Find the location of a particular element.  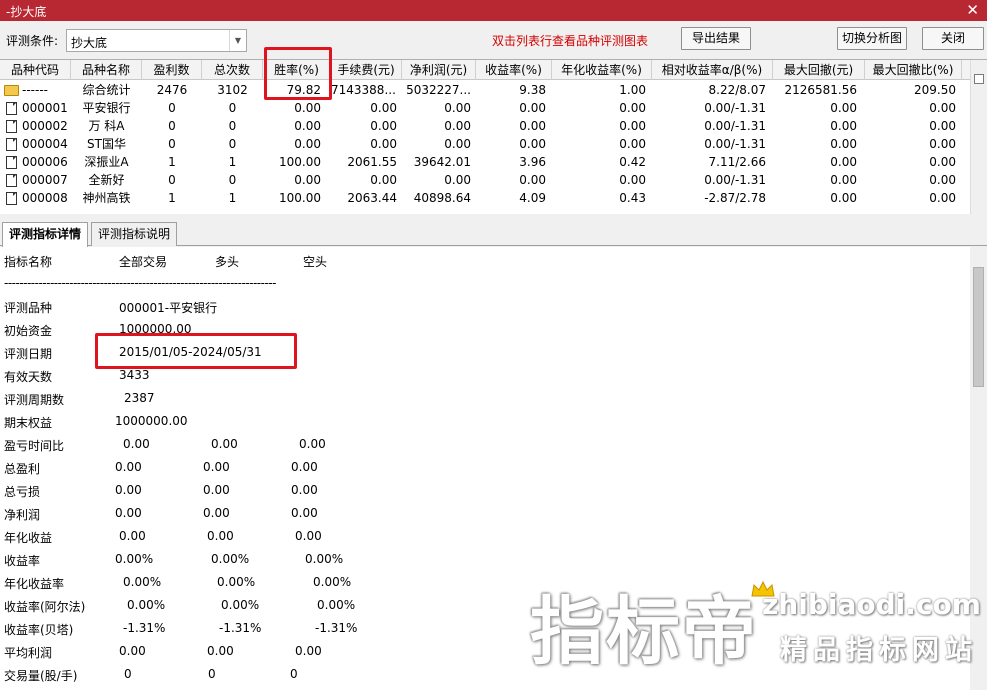

col-header-drawdown: 最大回撤(元) is located at coordinates (819, 70).